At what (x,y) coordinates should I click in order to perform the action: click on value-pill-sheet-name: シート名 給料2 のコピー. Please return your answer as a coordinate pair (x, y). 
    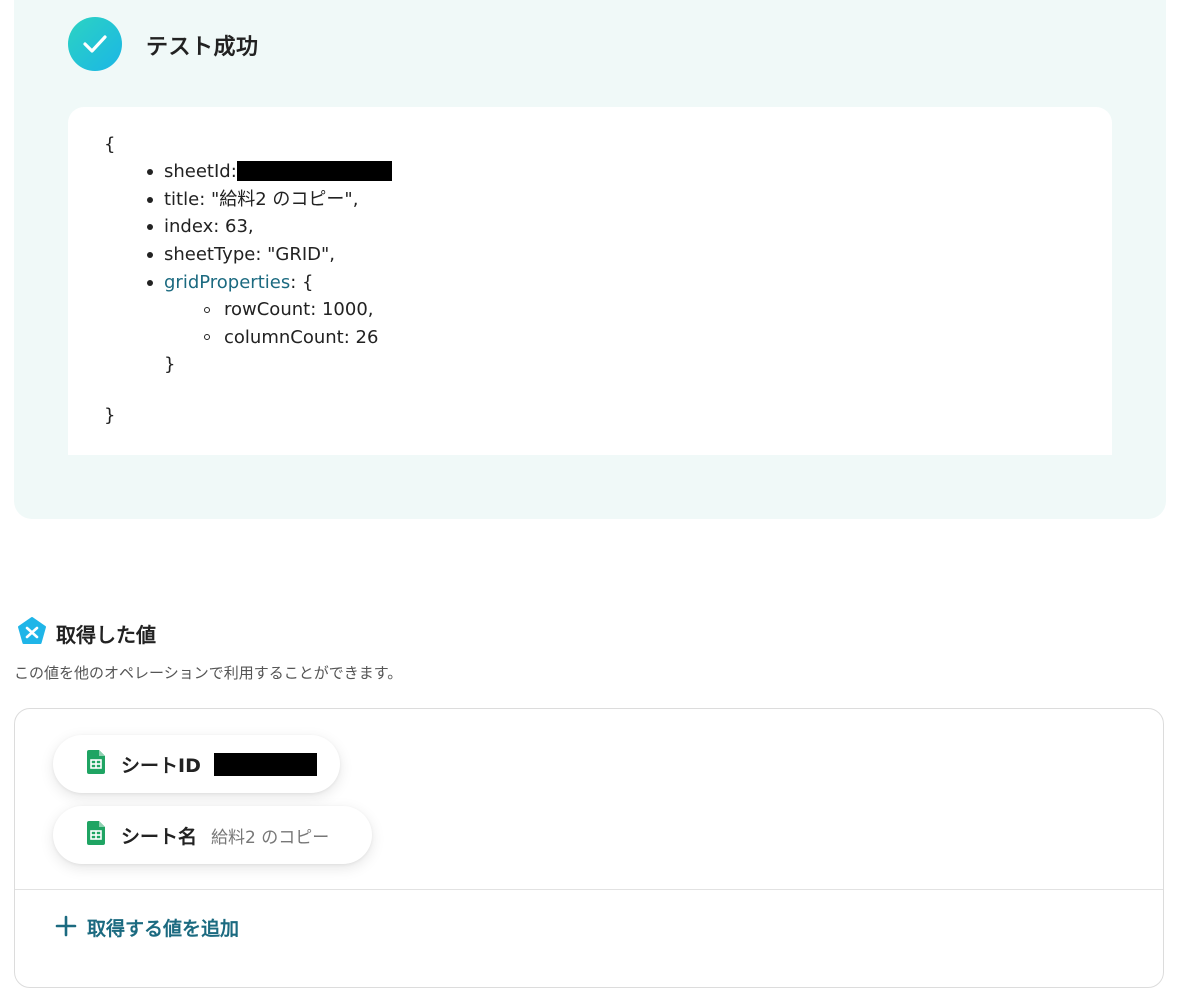
    Looking at the image, I should click on (212, 835).